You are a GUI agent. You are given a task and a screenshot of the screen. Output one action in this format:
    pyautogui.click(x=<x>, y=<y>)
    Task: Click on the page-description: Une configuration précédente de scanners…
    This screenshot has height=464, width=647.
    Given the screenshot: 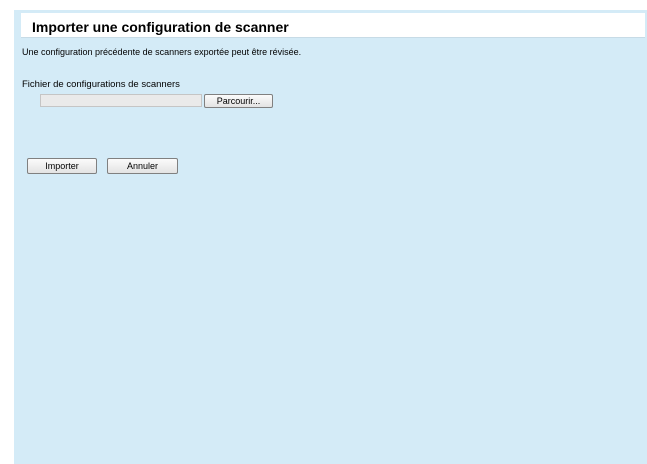 What is the action you would take?
    pyautogui.click(x=162, y=52)
    